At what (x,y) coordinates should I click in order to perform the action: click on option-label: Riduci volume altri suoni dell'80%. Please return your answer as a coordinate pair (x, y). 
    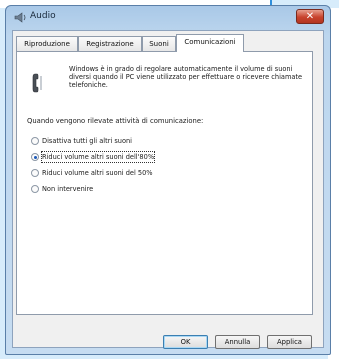
    Looking at the image, I should click on (98, 157).